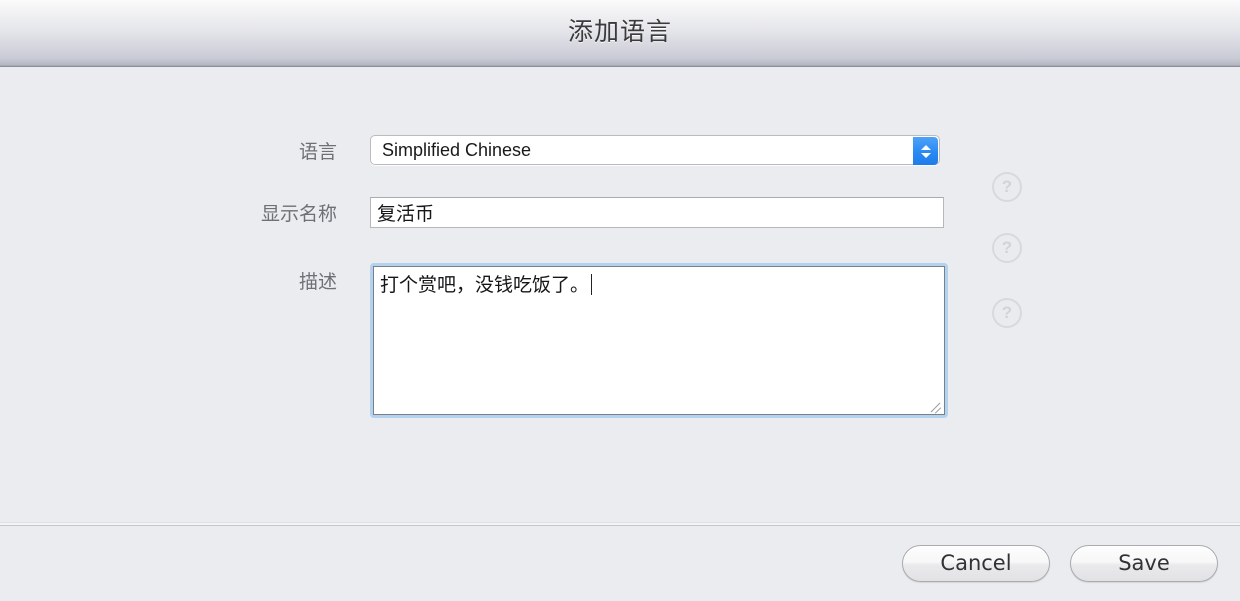 The width and height of the screenshot is (1240, 601). What do you see at coordinates (655, 150) in the screenshot?
I see `language-select: Simplified Chinese` at bounding box center [655, 150].